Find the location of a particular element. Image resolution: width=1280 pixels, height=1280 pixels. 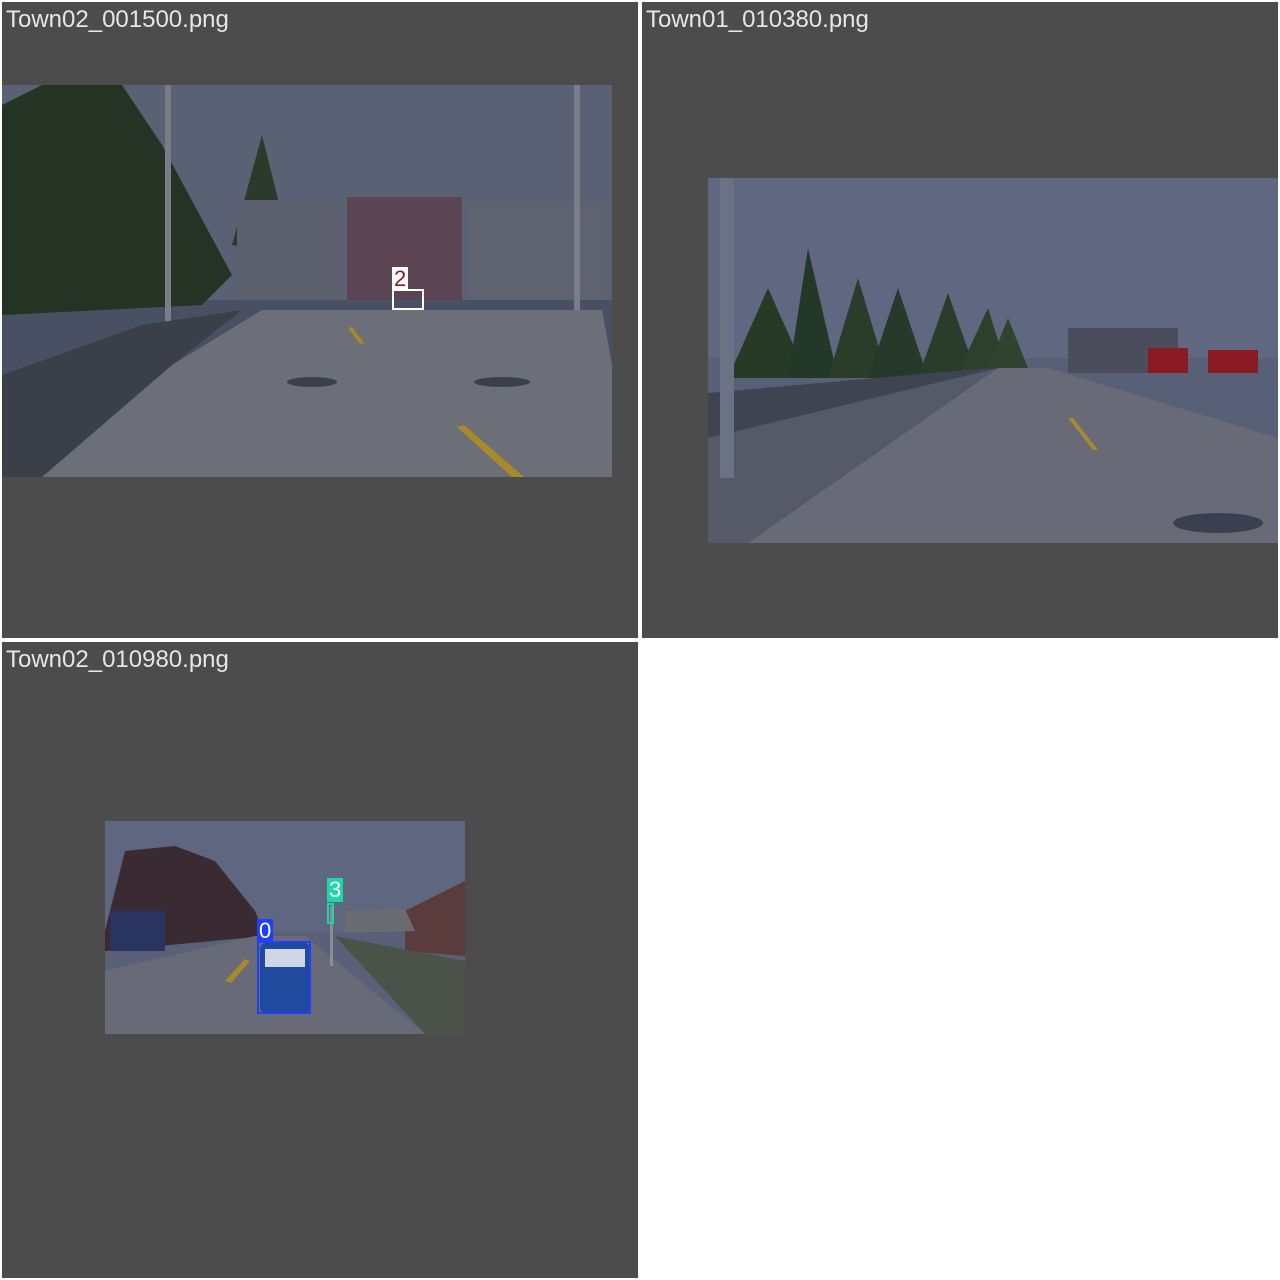

detection-label: 3 is located at coordinates (335, 889).